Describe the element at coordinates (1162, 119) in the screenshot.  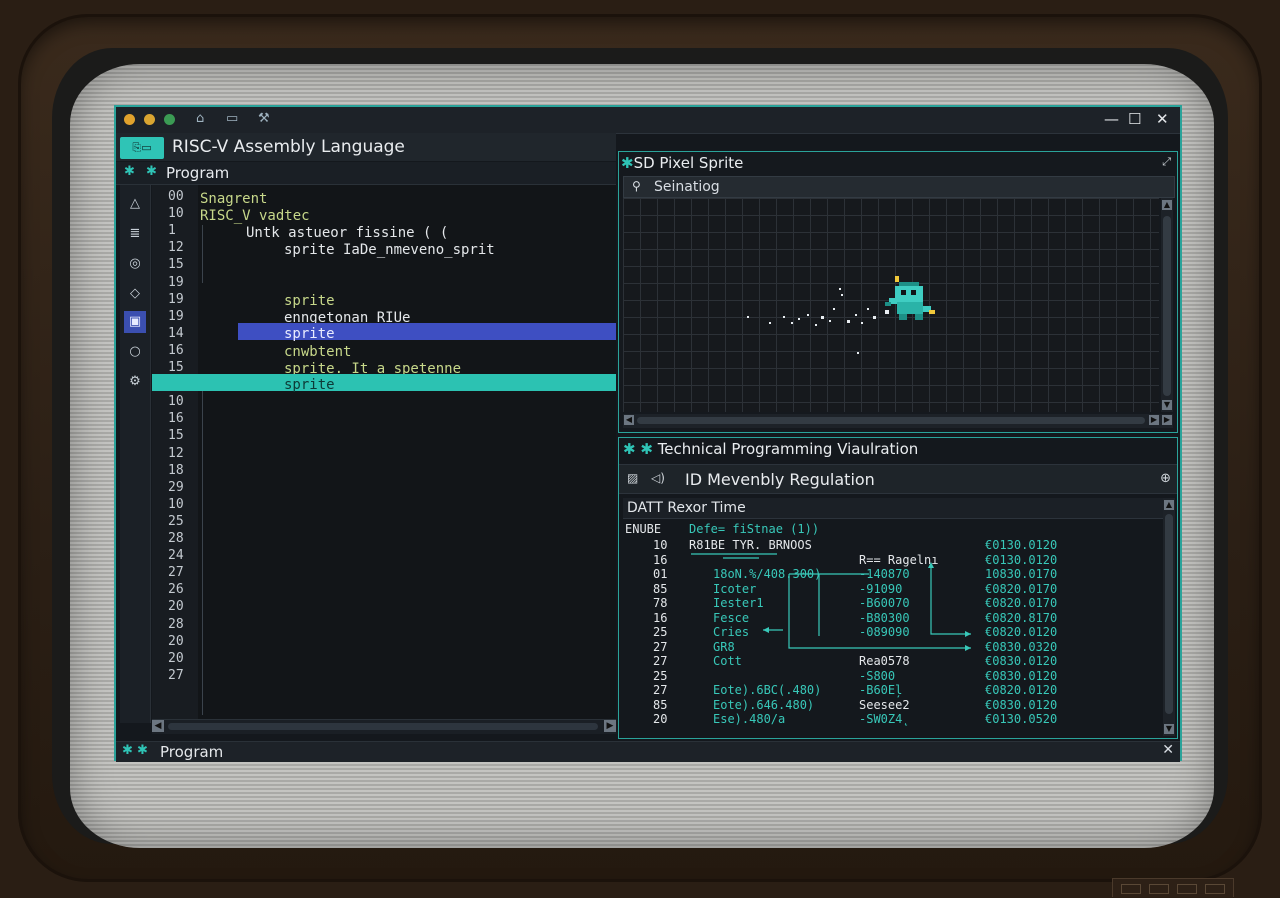
I see `close-icon: ✕` at that location.